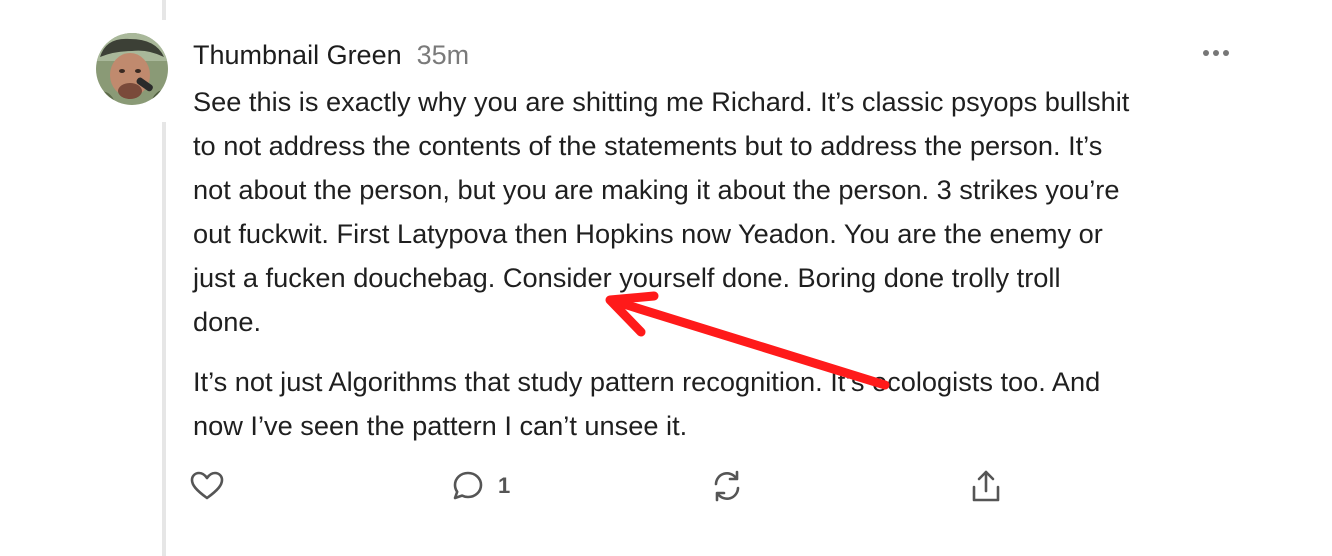 The width and height of the screenshot is (1332, 556). What do you see at coordinates (297, 55) in the screenshot?
I see `author-name: Thumbnail Green` at bounding box center [297, 55].